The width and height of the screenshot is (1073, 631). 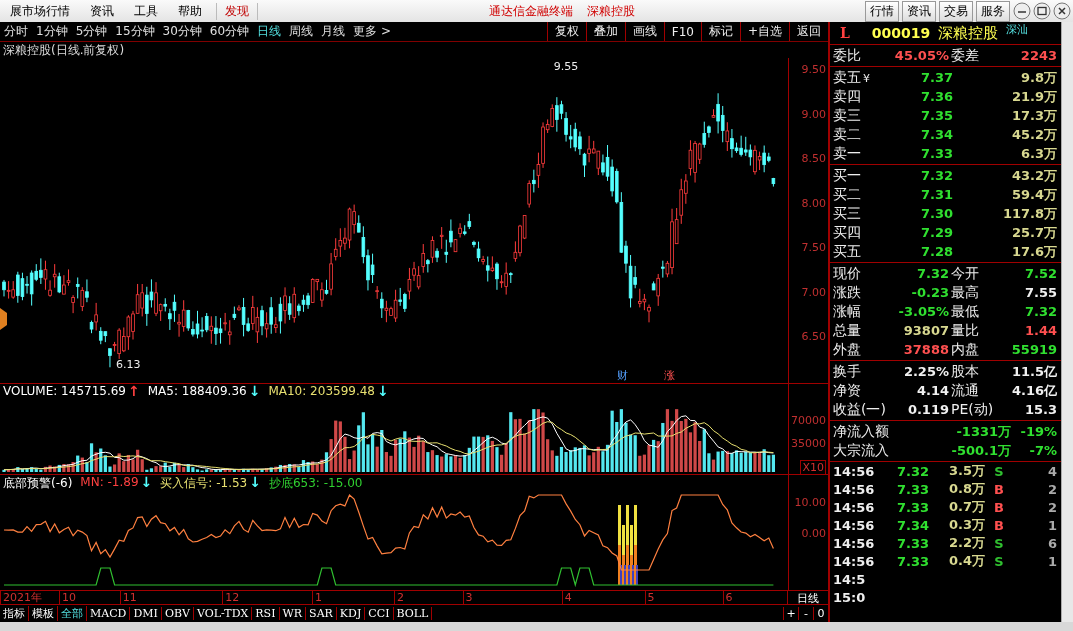 I want to click on toolbar-button: 交易, so click(x=956, y=11).